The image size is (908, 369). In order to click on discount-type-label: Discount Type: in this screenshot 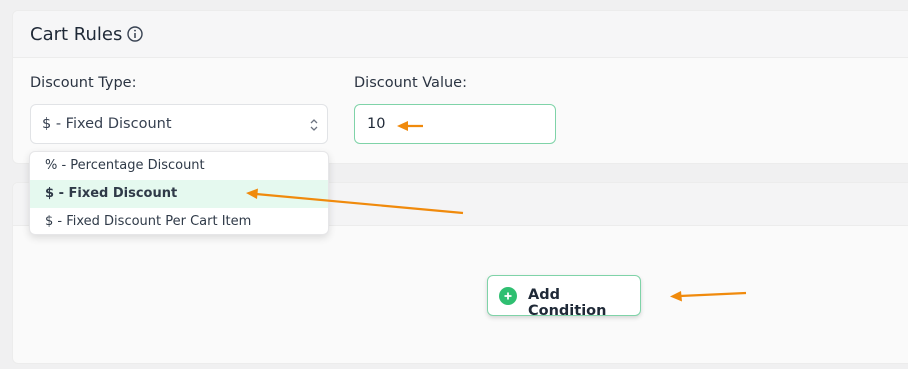, I will do `click(83, 83)`.